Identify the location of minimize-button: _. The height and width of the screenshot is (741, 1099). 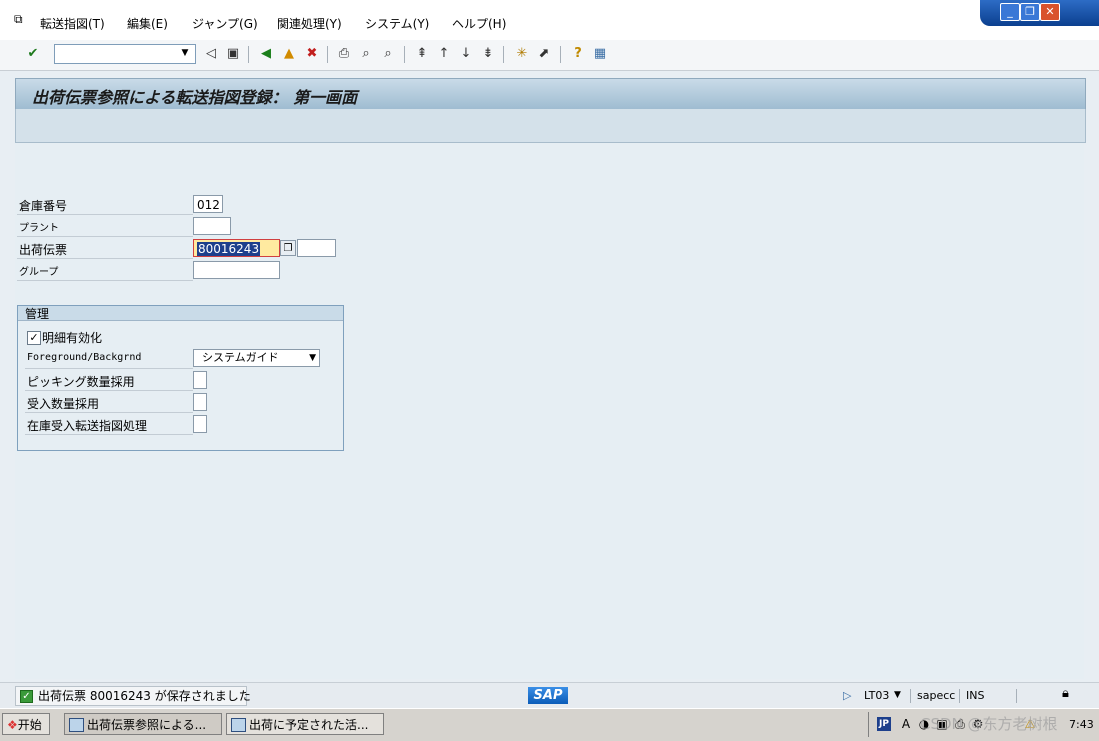
(1010, 12).